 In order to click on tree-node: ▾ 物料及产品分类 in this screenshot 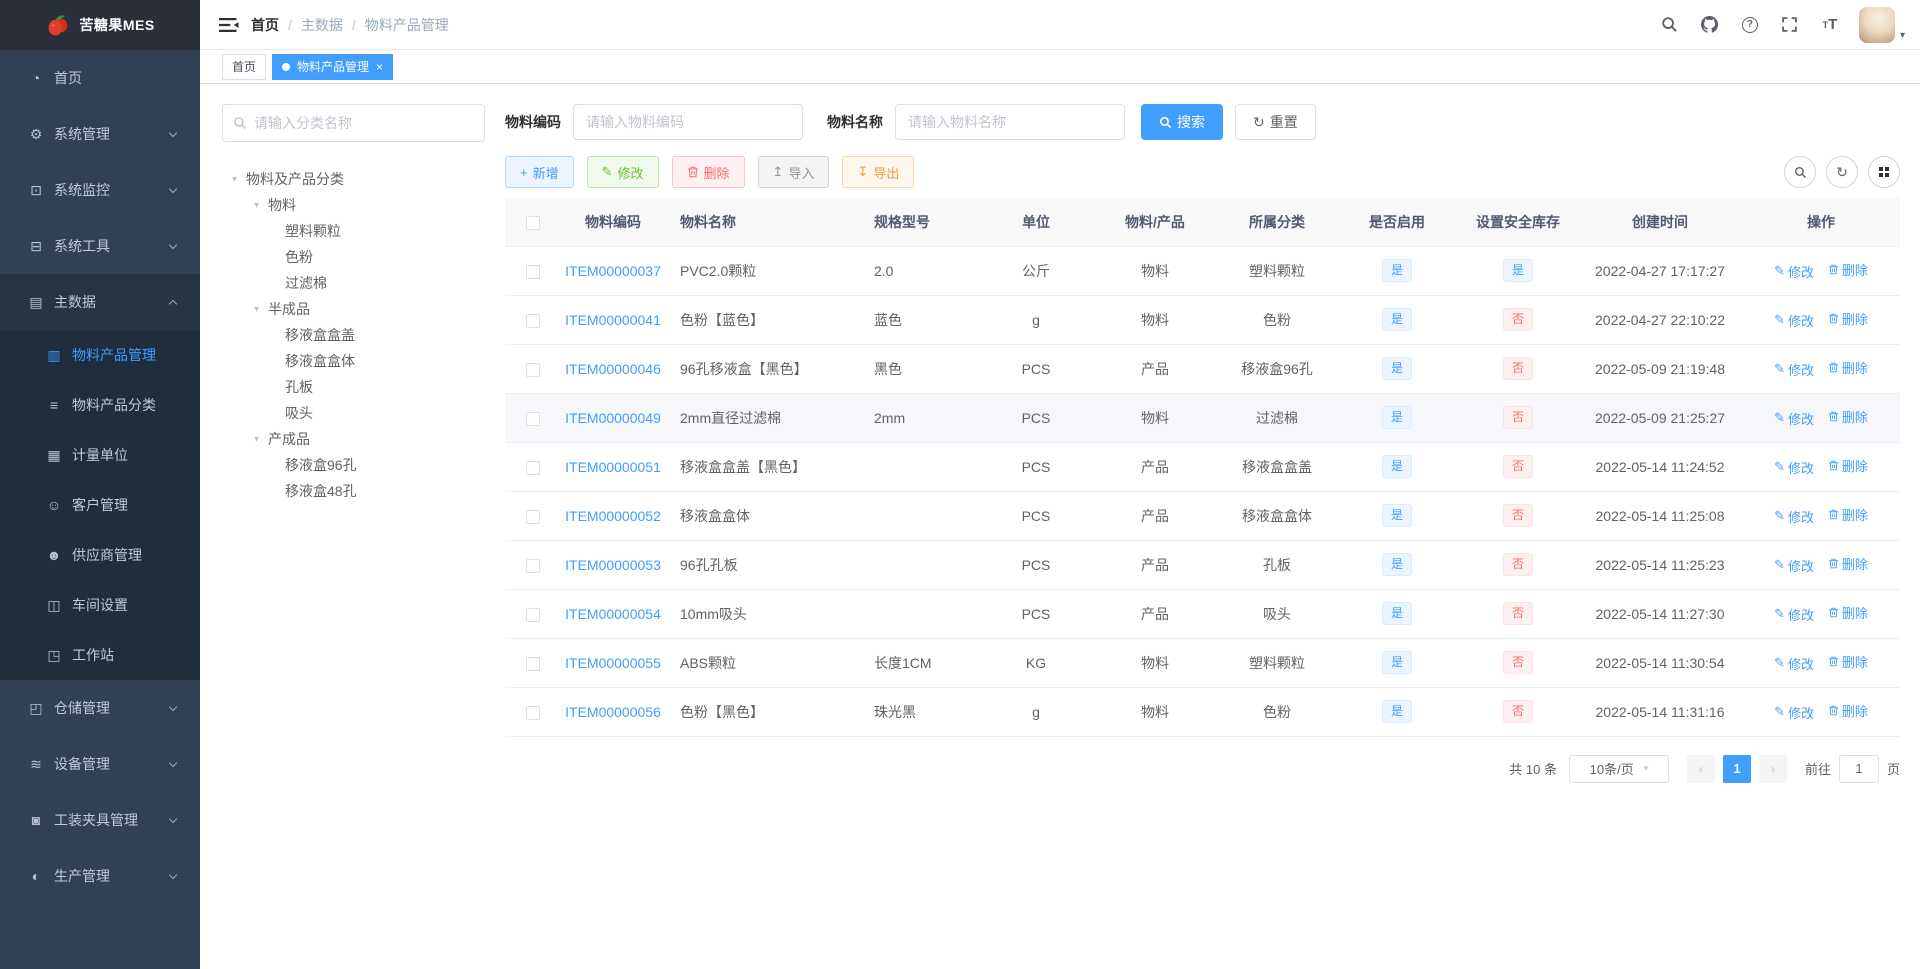, I will do `click(353, 179)`.